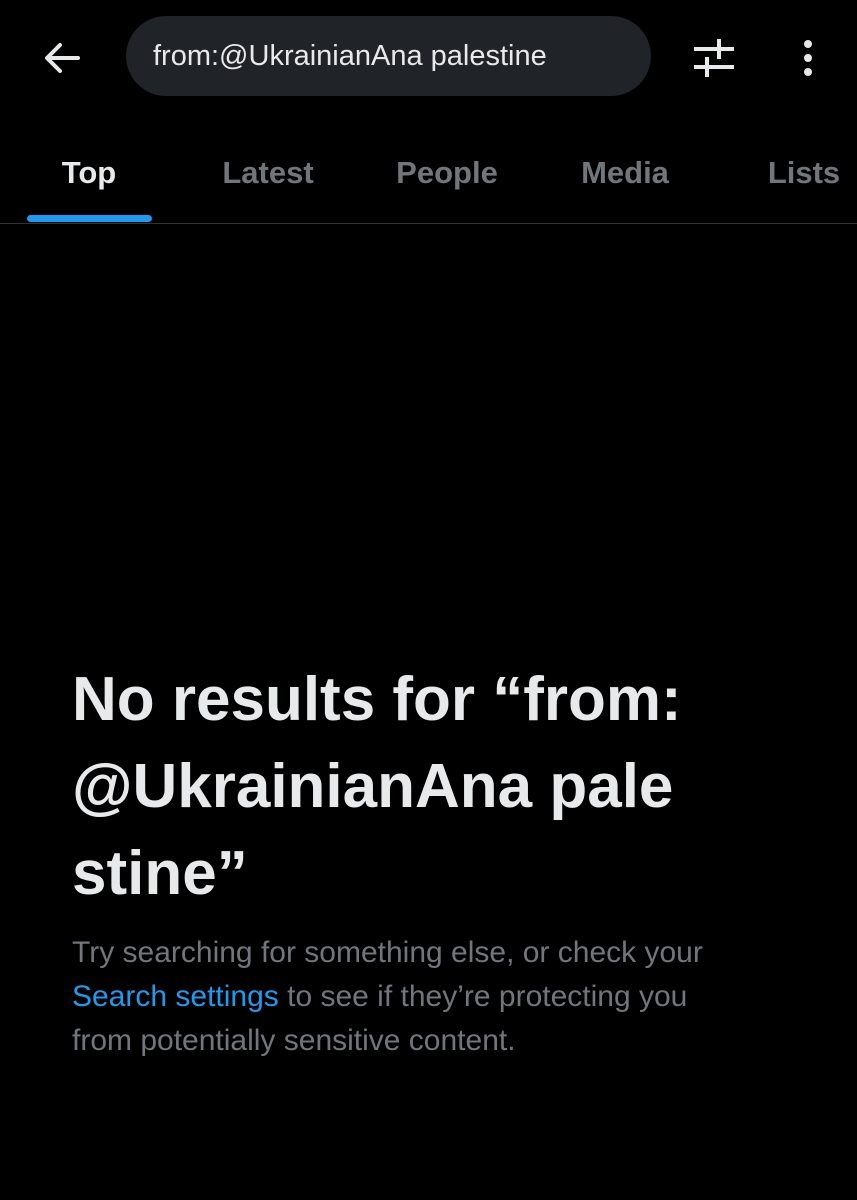 The image size is (857, 1200). I want to click on more-vertical-icon, so click(808, 58).